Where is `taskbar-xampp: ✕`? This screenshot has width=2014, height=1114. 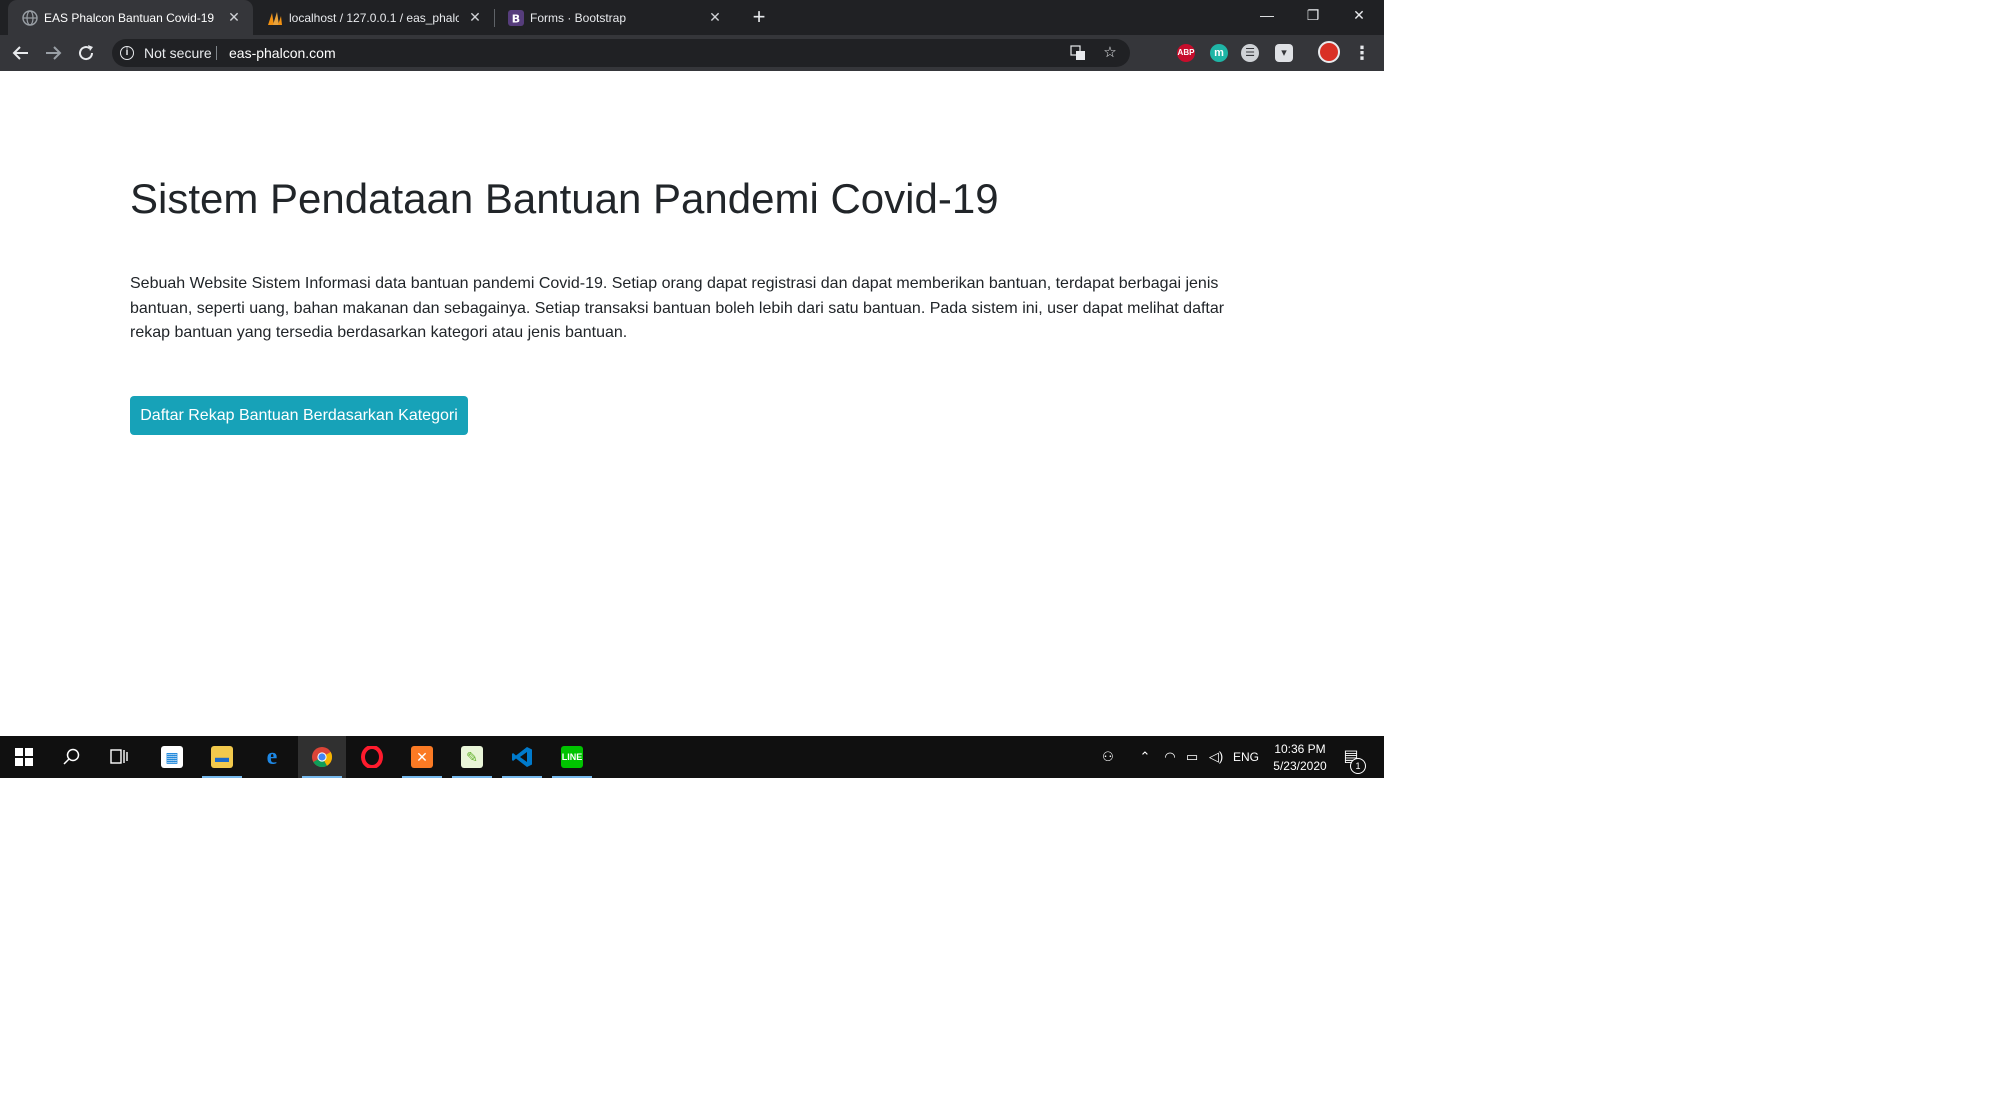 taskbar-xampp: ✕ is located at coordinates (422, 757).